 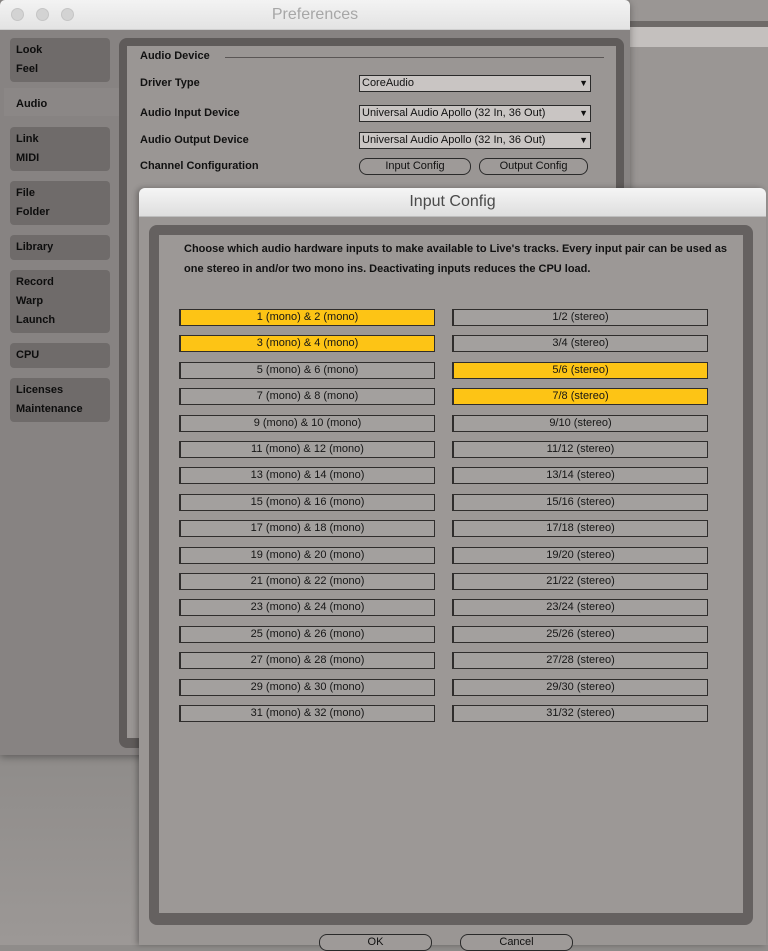 I want to click on driver-type-dropdown: CoreAudio ▼, so click(x=475, y=83).